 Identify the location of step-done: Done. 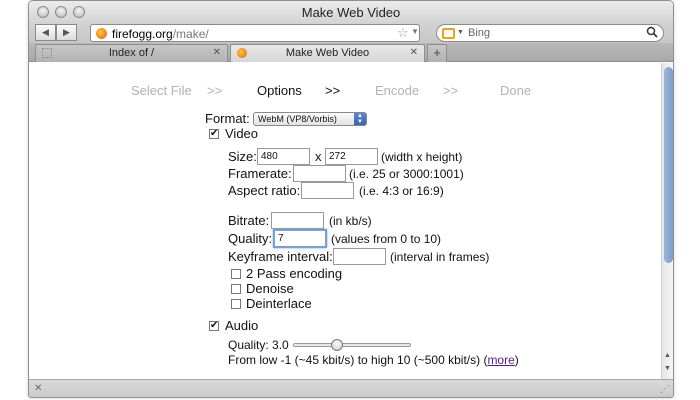
(516, 90).